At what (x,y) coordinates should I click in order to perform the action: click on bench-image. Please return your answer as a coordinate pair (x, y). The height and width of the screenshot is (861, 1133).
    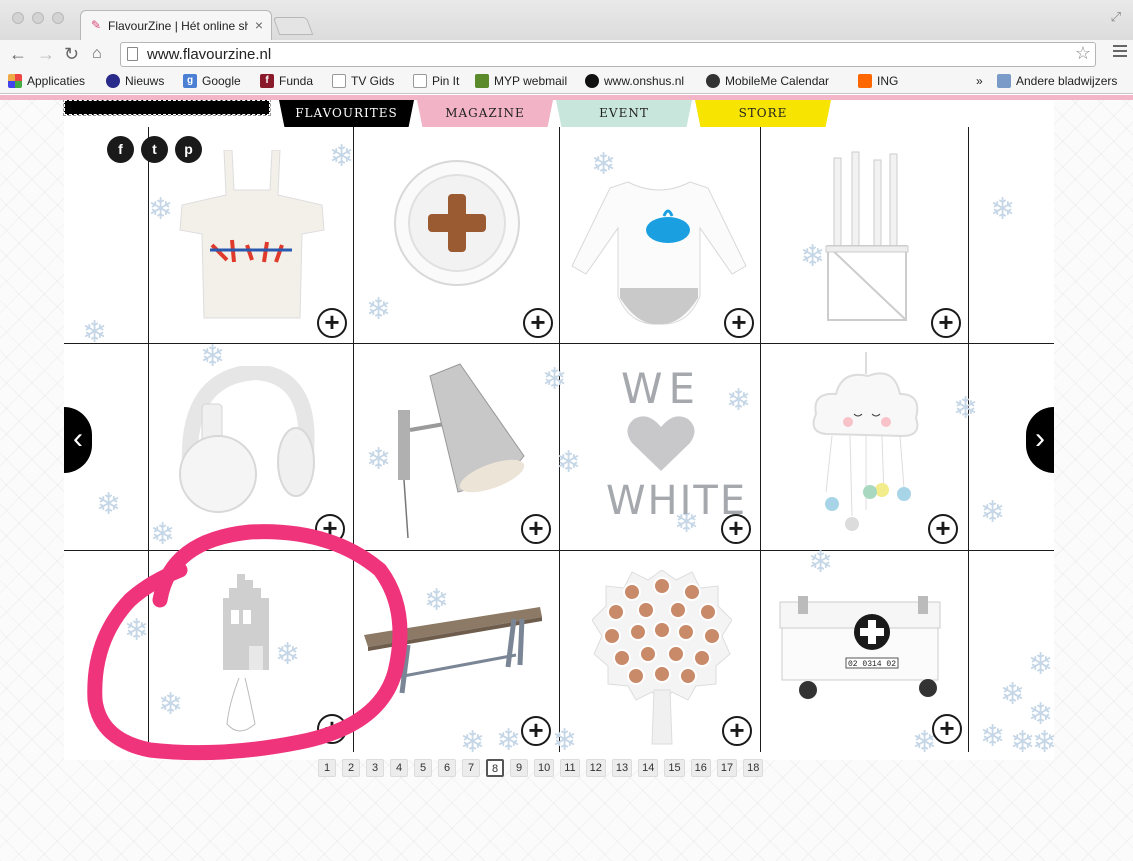
    Looking at the image, I should click on (453, 650).